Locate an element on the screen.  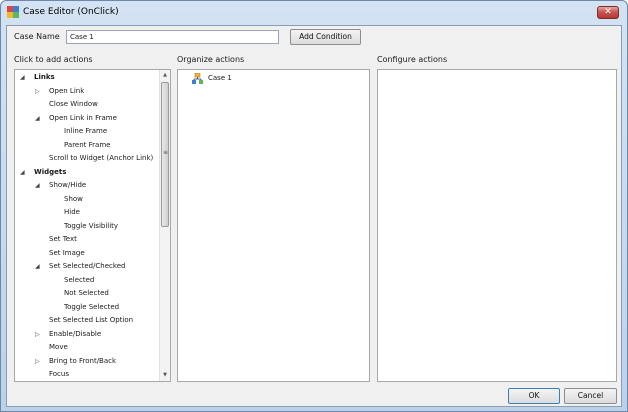
tree-action-item: Open Link in Frame is located at coordinates (83, 118).